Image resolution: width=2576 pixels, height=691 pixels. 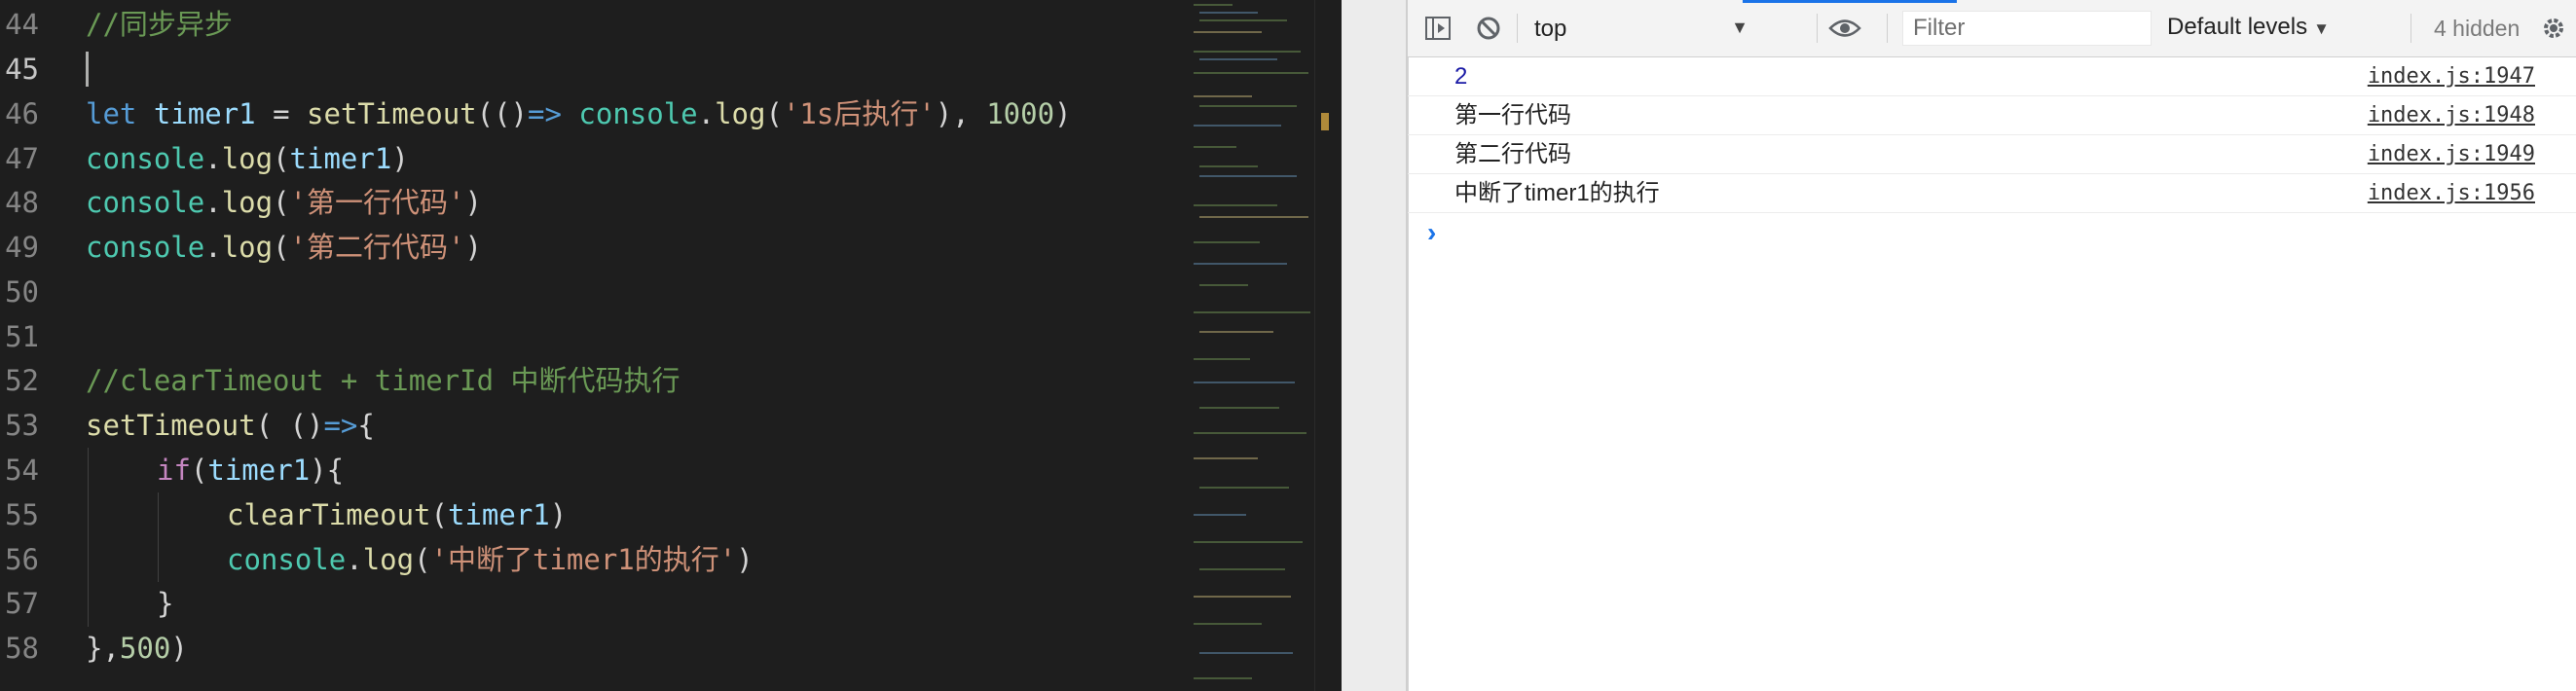 I want to click on log-levels-dropdown: Default levels ▼, so click(x=2248, y=27).